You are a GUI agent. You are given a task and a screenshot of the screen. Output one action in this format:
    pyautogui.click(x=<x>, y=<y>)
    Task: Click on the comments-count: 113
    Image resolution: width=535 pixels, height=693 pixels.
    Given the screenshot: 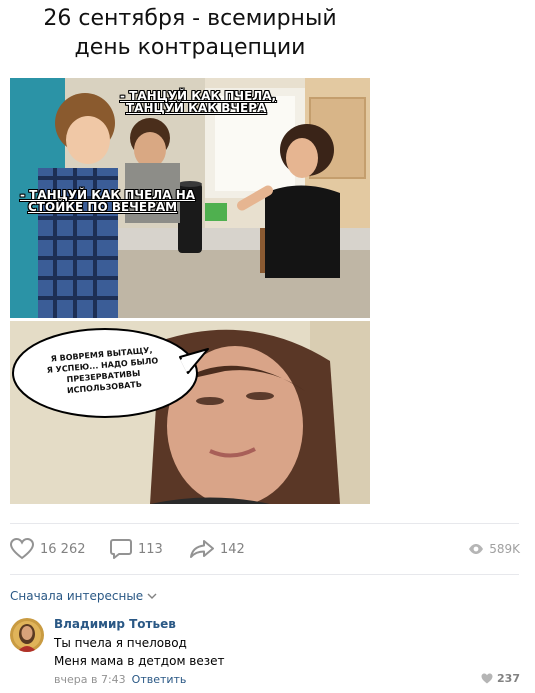 What is the action you would take?
    pyautogui.click(x=150, y=549)
    